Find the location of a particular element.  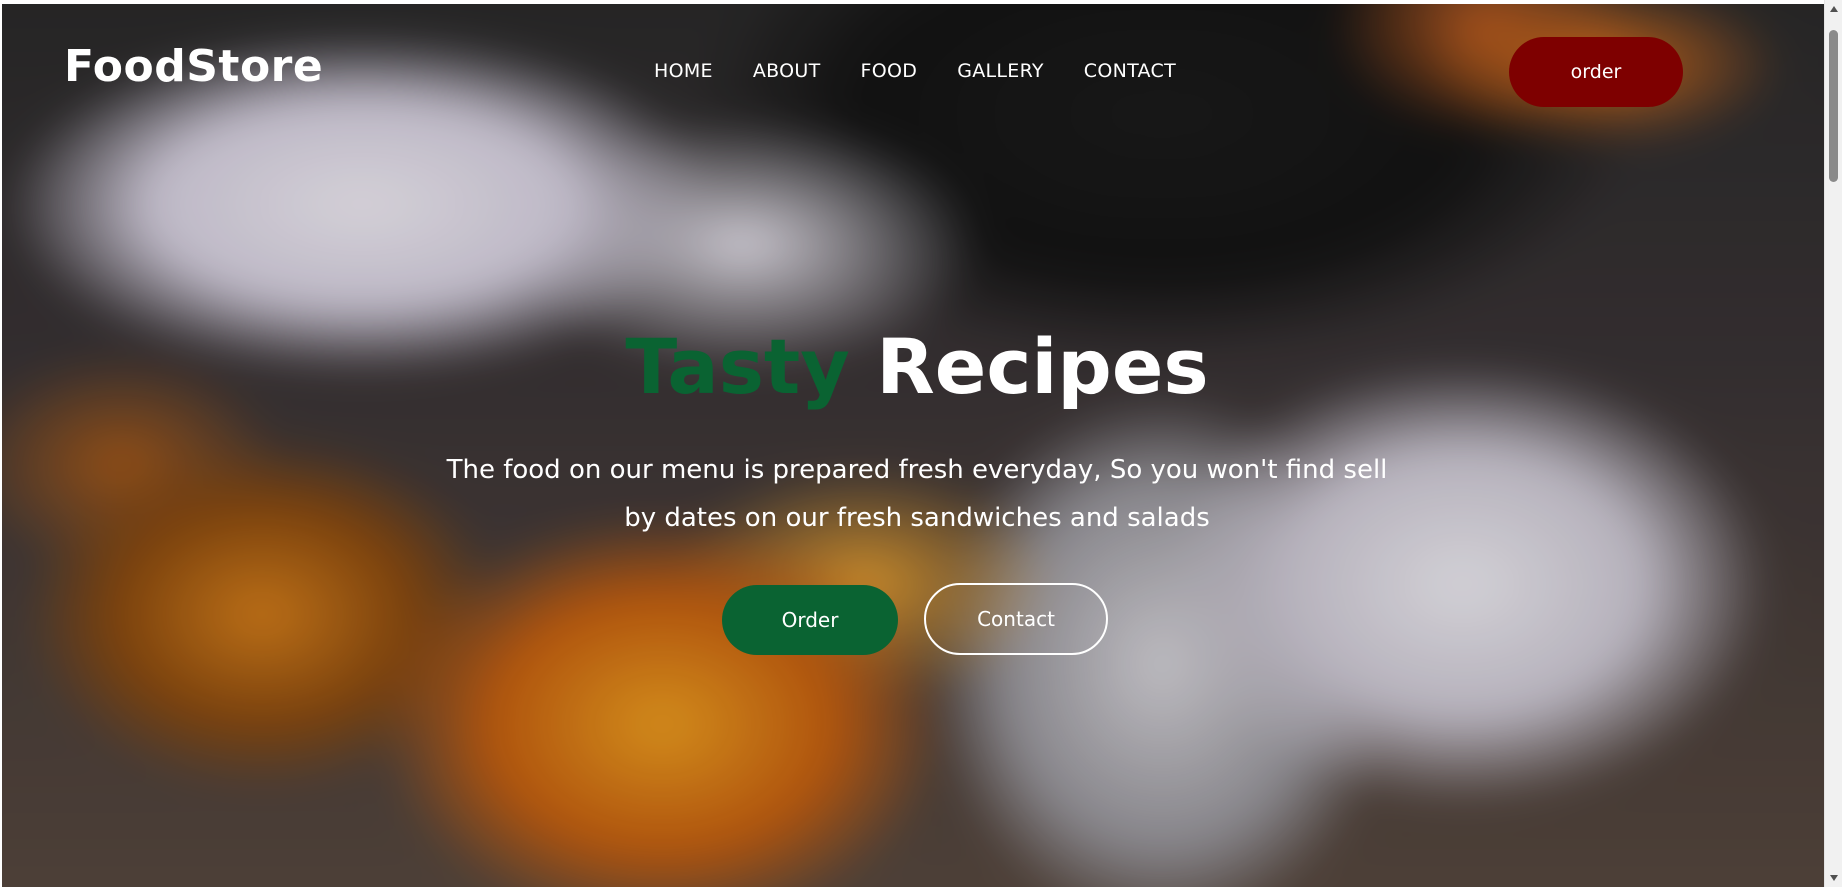

headline-accent: Tasty is located at coordinates (737, 366).